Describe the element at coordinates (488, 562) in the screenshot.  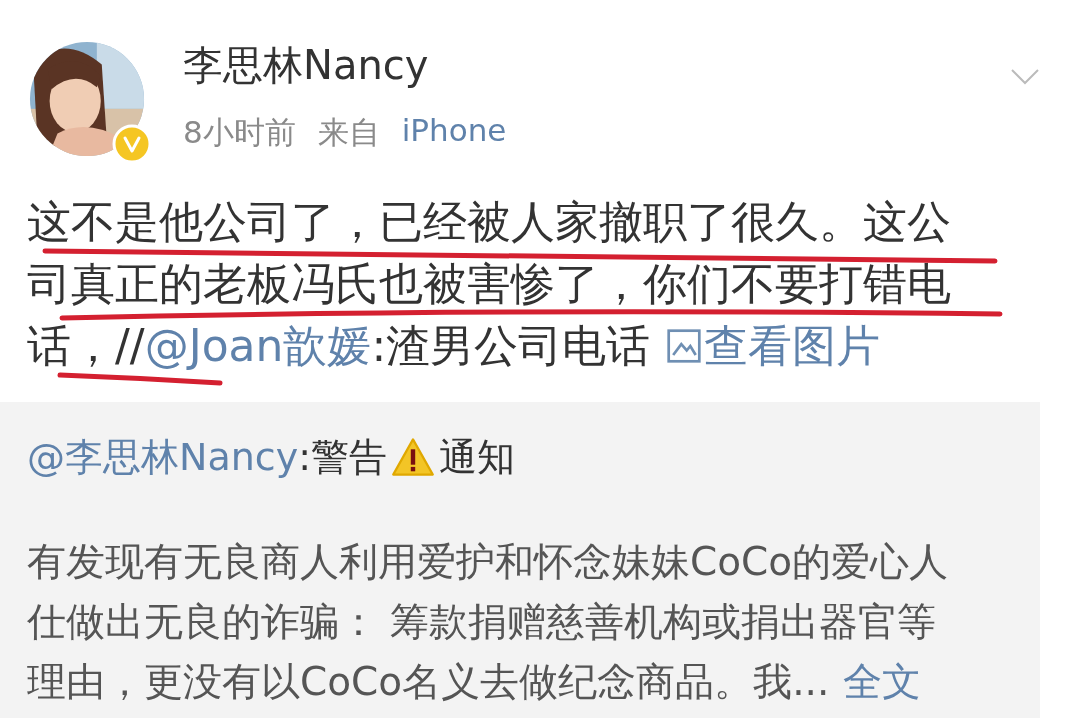
I see `repost-text-line: 有发现有无良商人利用爱护和怀念妹妹CoCo的爱心人` at that location.